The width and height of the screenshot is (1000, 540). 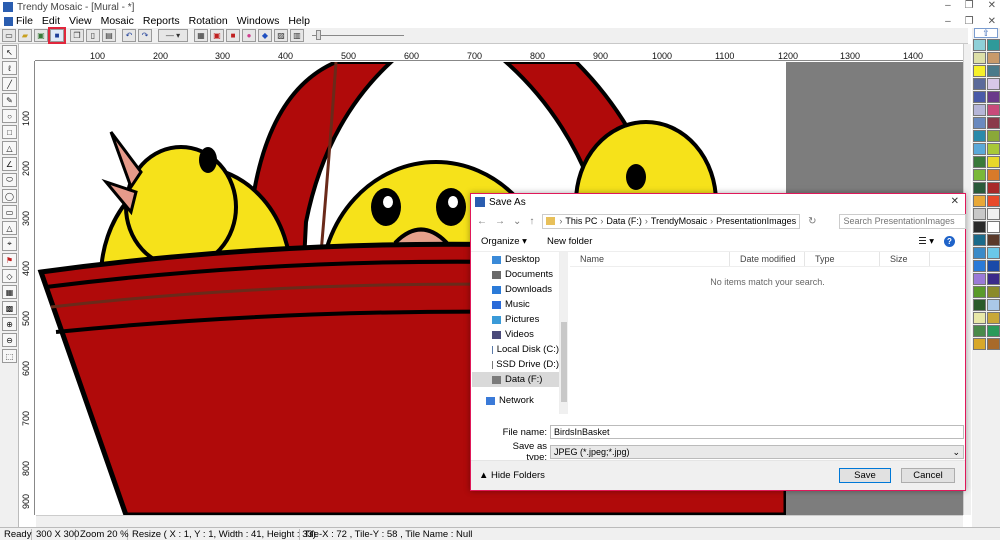 What do you see at coordinates (161, 21) in the screenshot?
I see `menu-reports: Reports` at bounding box center [161, 21].